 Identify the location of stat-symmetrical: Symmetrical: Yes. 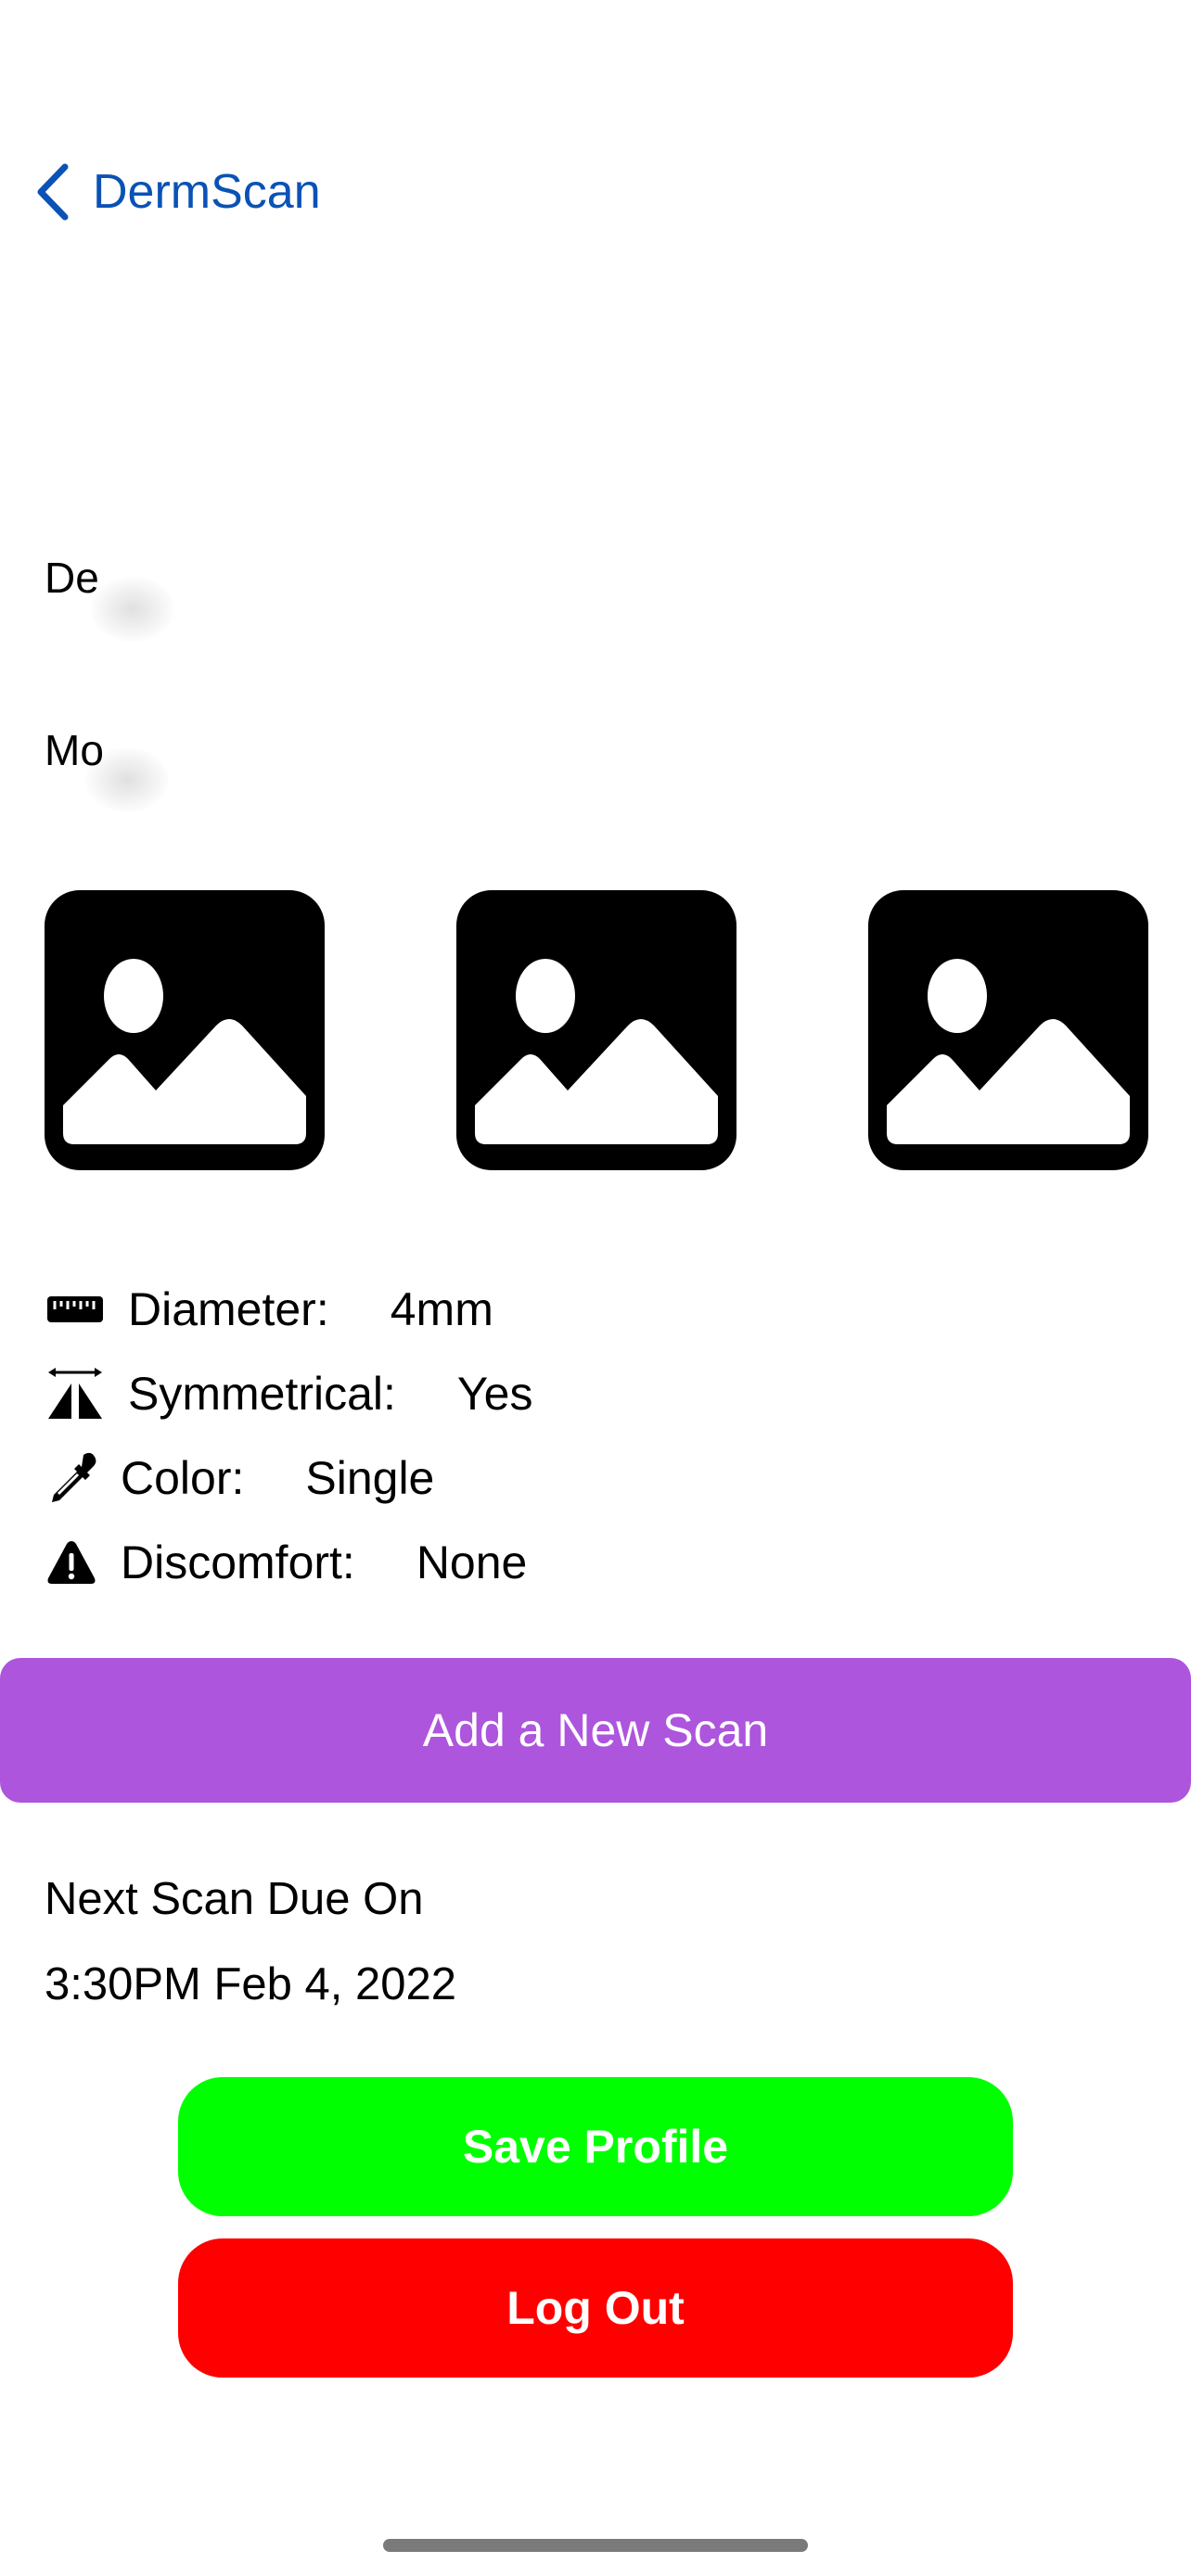
(289, 1393).